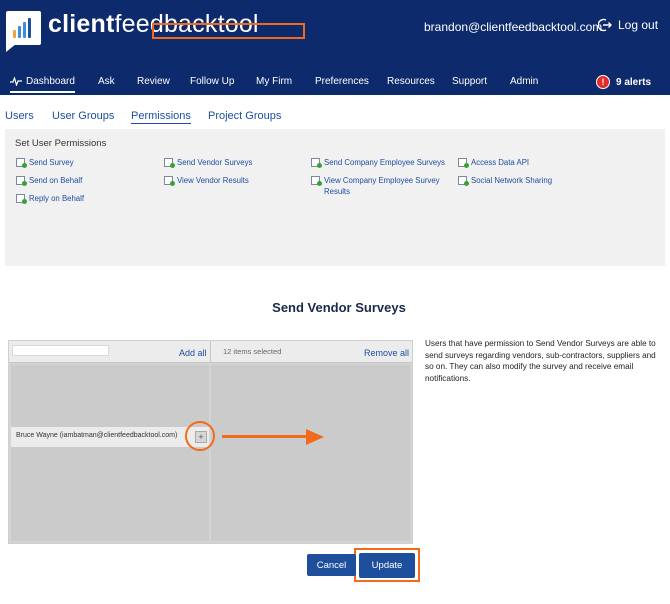 The image size is (670, 604). What do you see at coordinates (274, 81) in the screenshot?
I see `nav-item-my-firm: My Firm` at bounding box center [274, 81].